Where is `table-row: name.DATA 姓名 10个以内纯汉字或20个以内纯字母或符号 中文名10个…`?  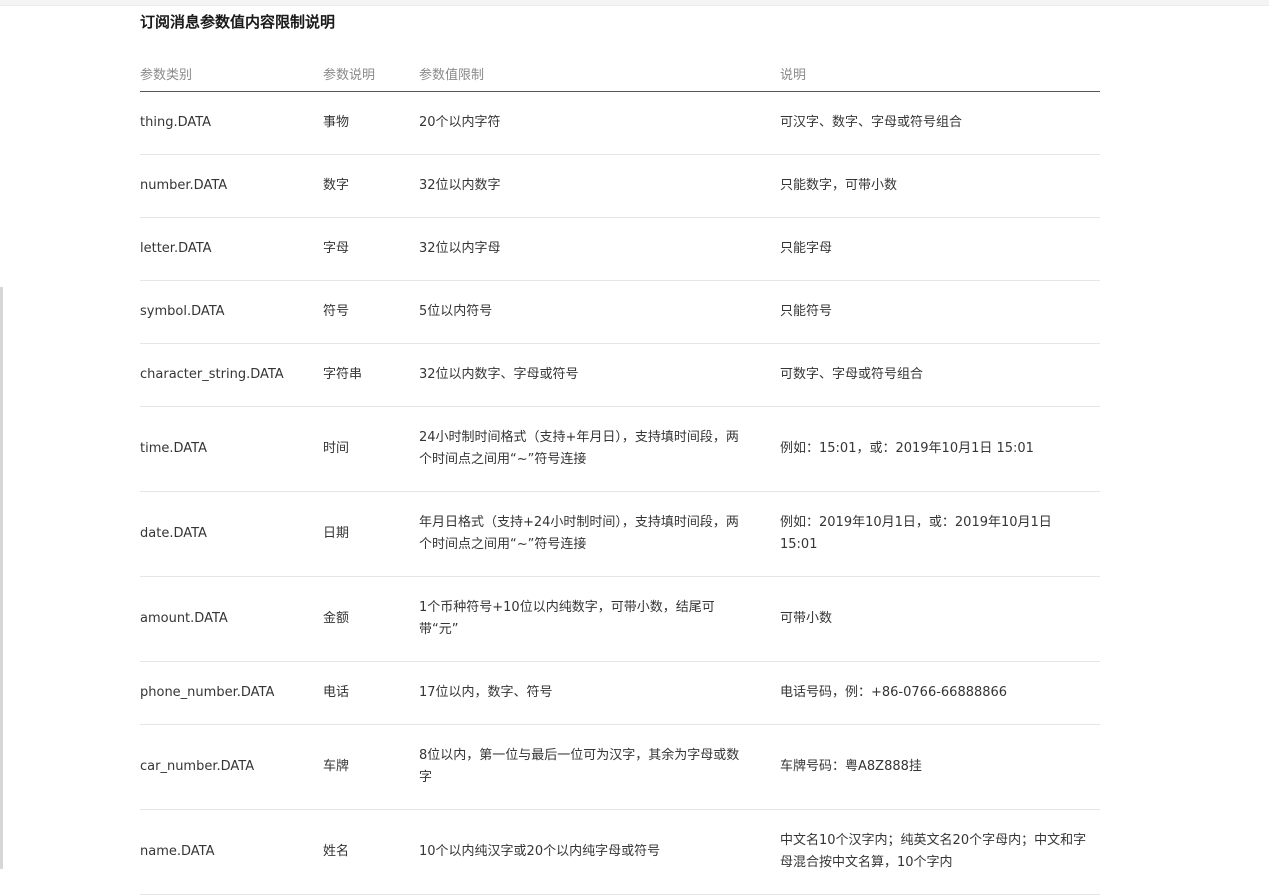 table-row: name.DATA 姓名 10个以内纯汉字或20个以内纯字母或符号 中文名10个… is located at coordinates (620, 852).